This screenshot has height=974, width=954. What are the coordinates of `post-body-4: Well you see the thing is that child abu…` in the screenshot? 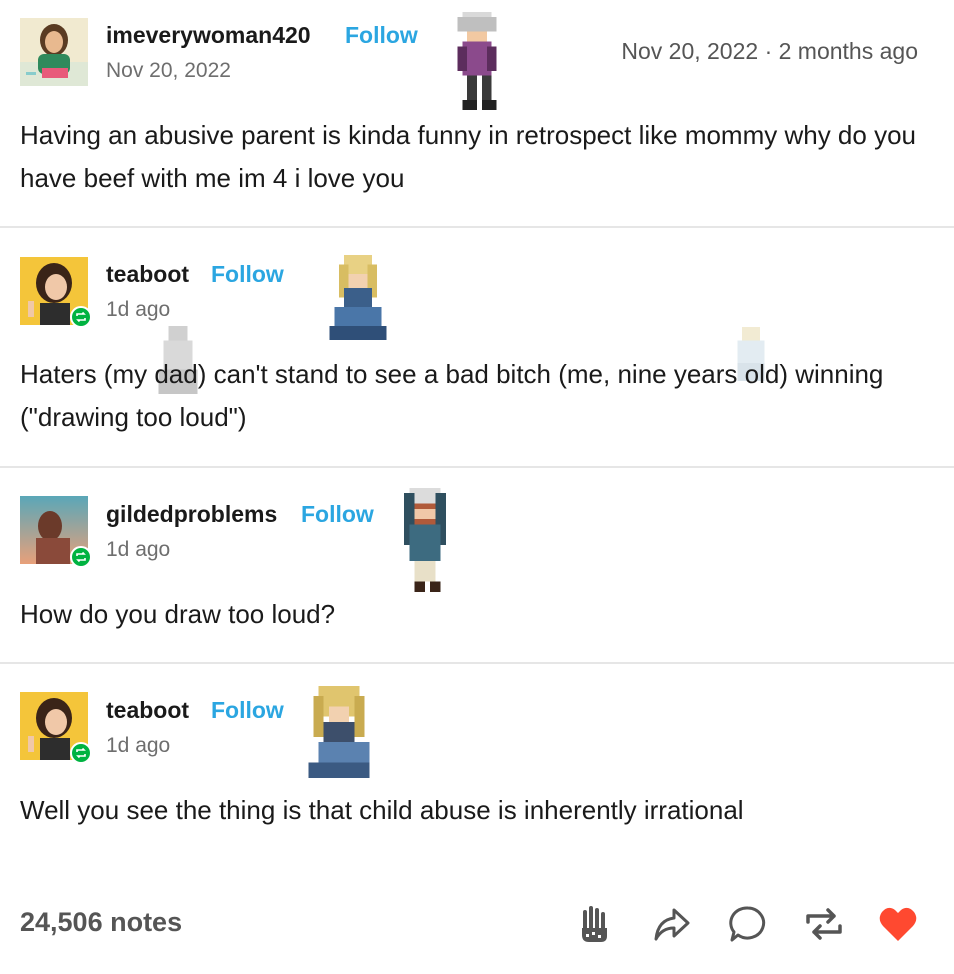 It's located at (382, 810).